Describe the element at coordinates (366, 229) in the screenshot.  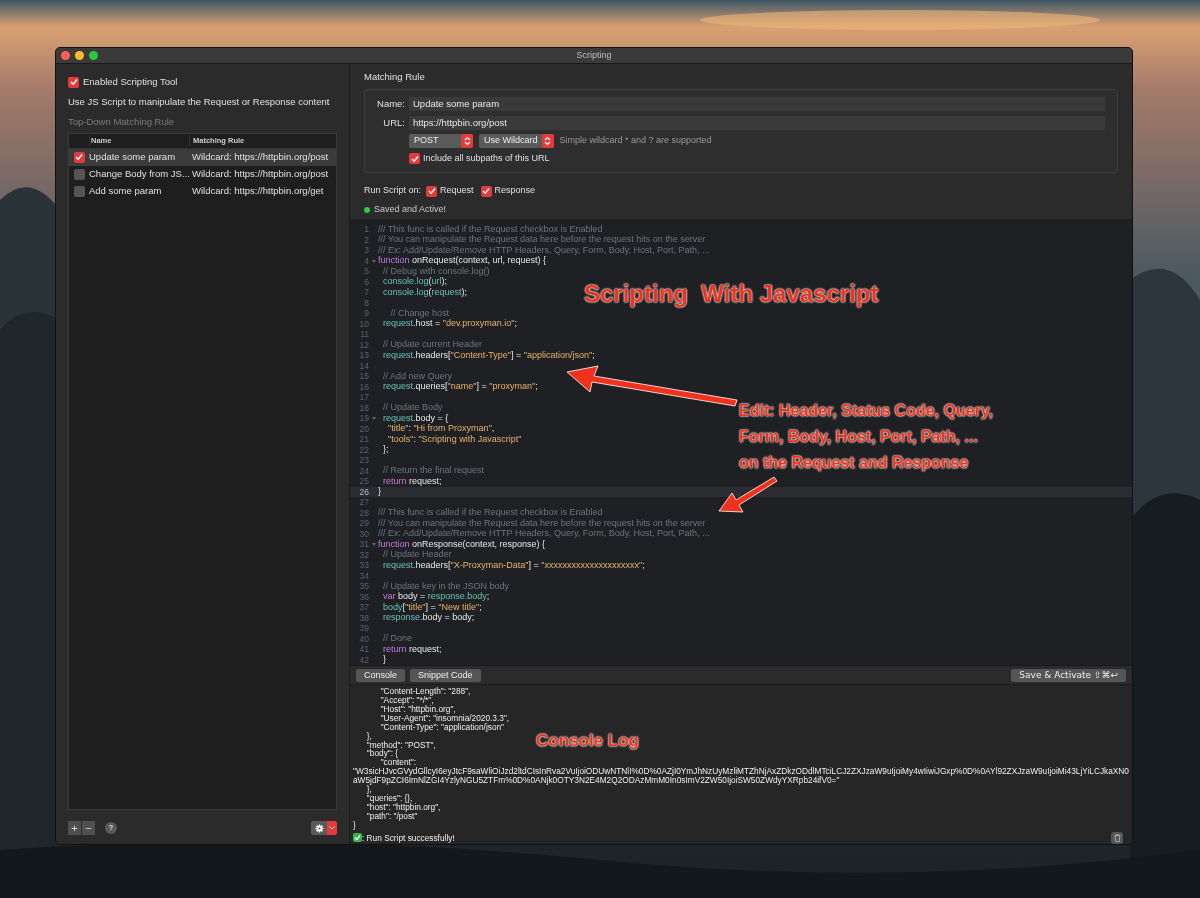
I see `line-number: 1` at that location.